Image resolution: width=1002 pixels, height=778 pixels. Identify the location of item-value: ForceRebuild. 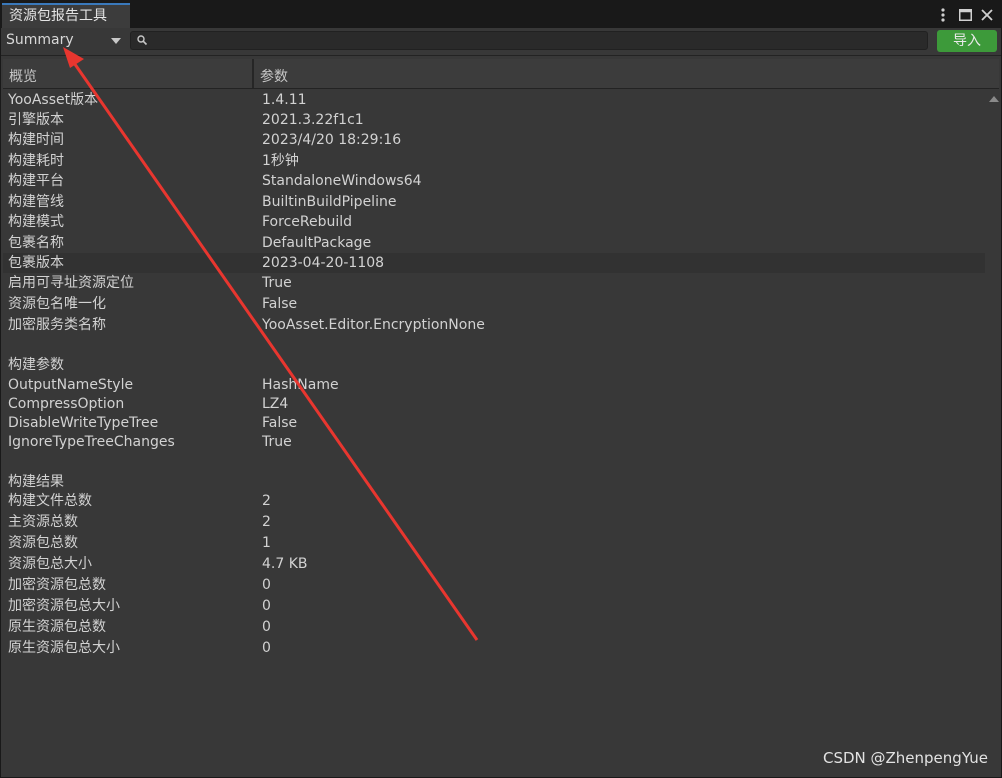
(307, 222).